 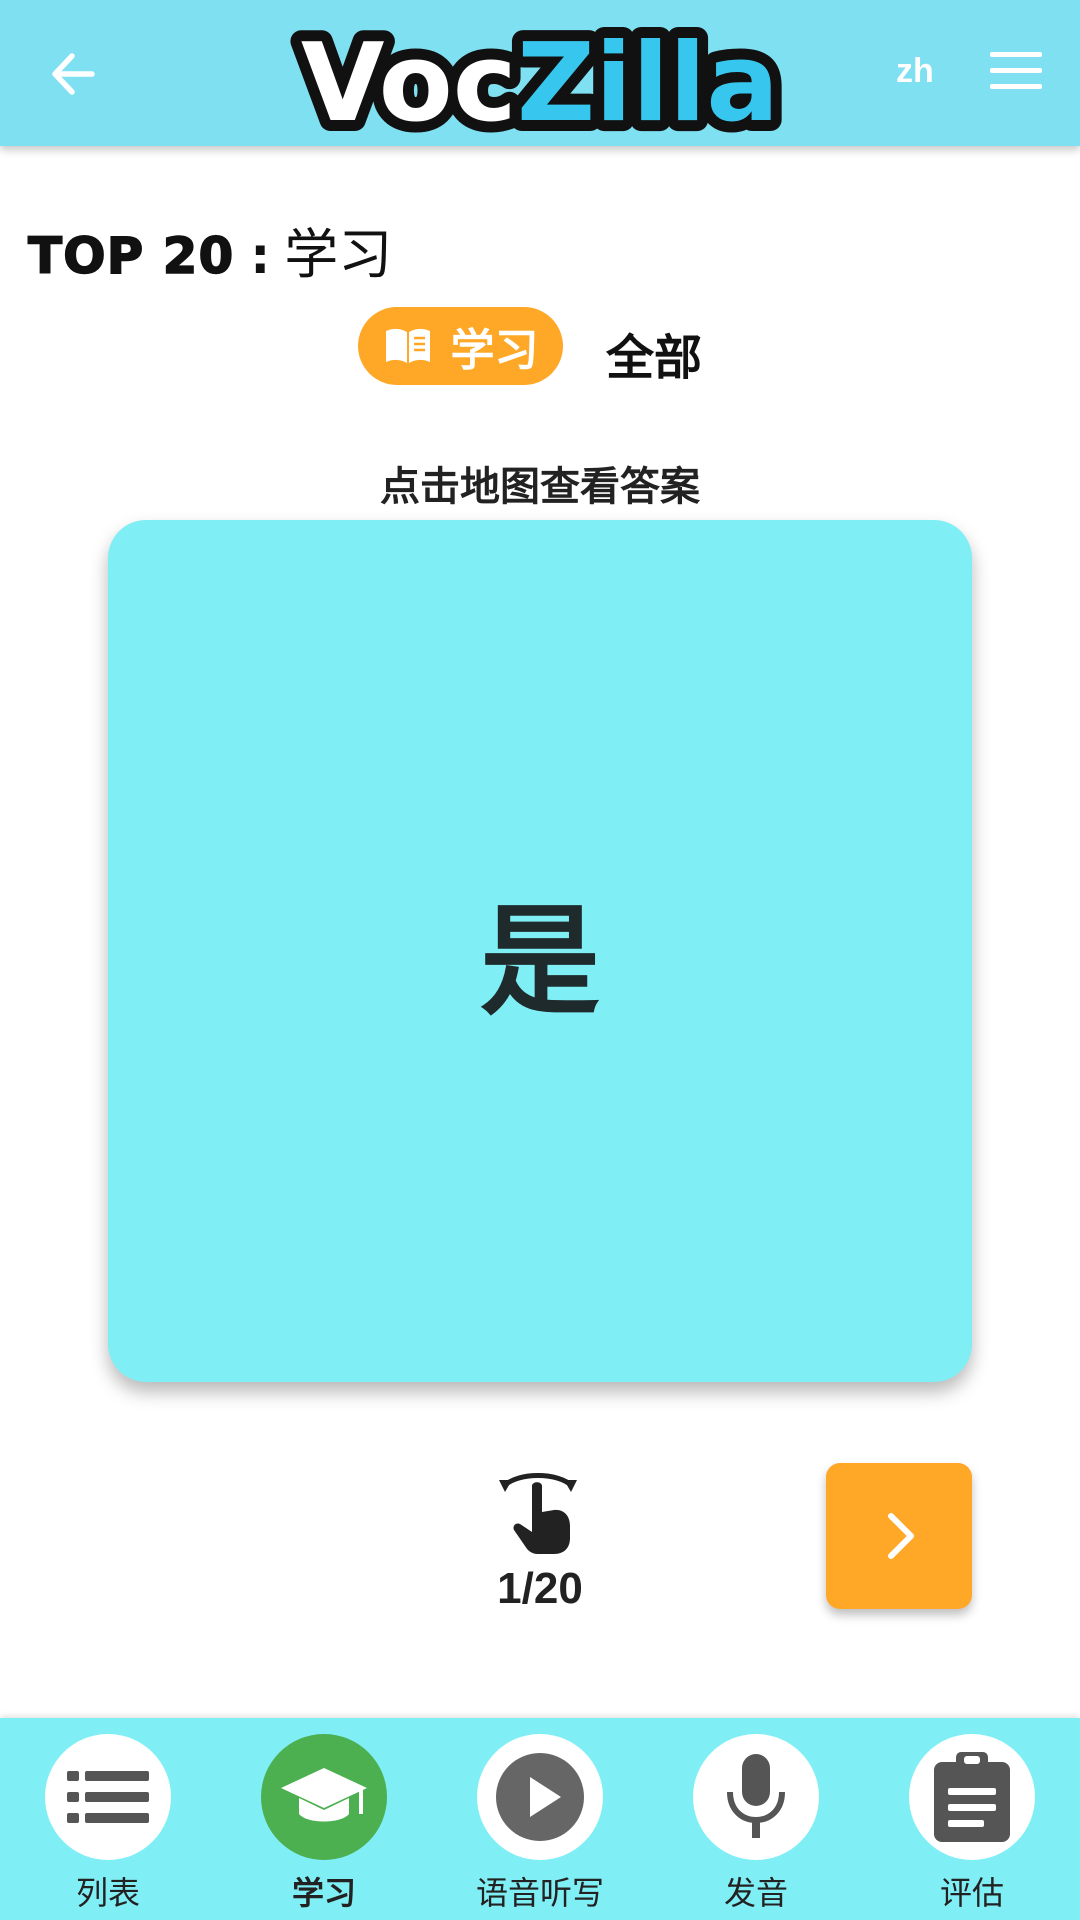 What do you see at coordinates (108, 1824) in the screenshot?
I see `nav-item-list: 列表` at bounding box center [108, 1824].